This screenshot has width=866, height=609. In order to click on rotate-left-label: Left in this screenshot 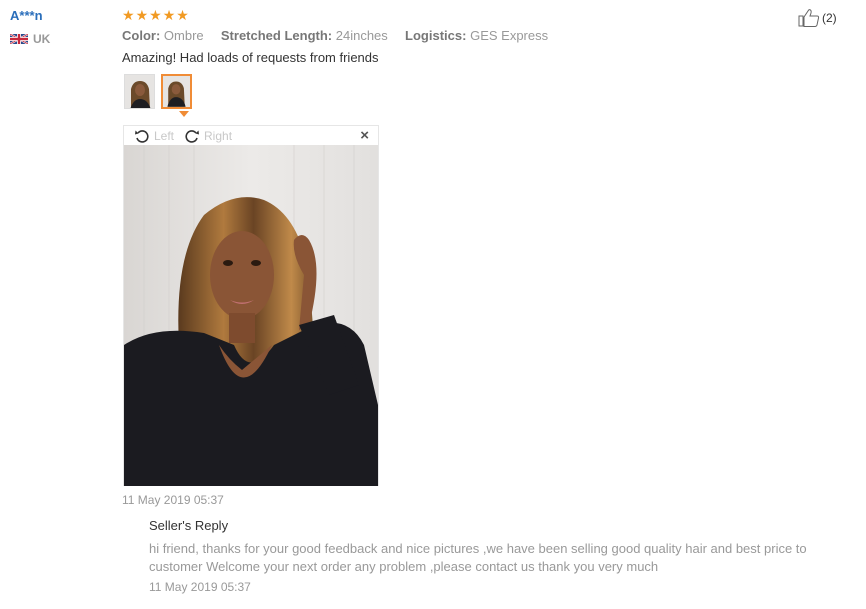, I will do `click(164, 135)`.